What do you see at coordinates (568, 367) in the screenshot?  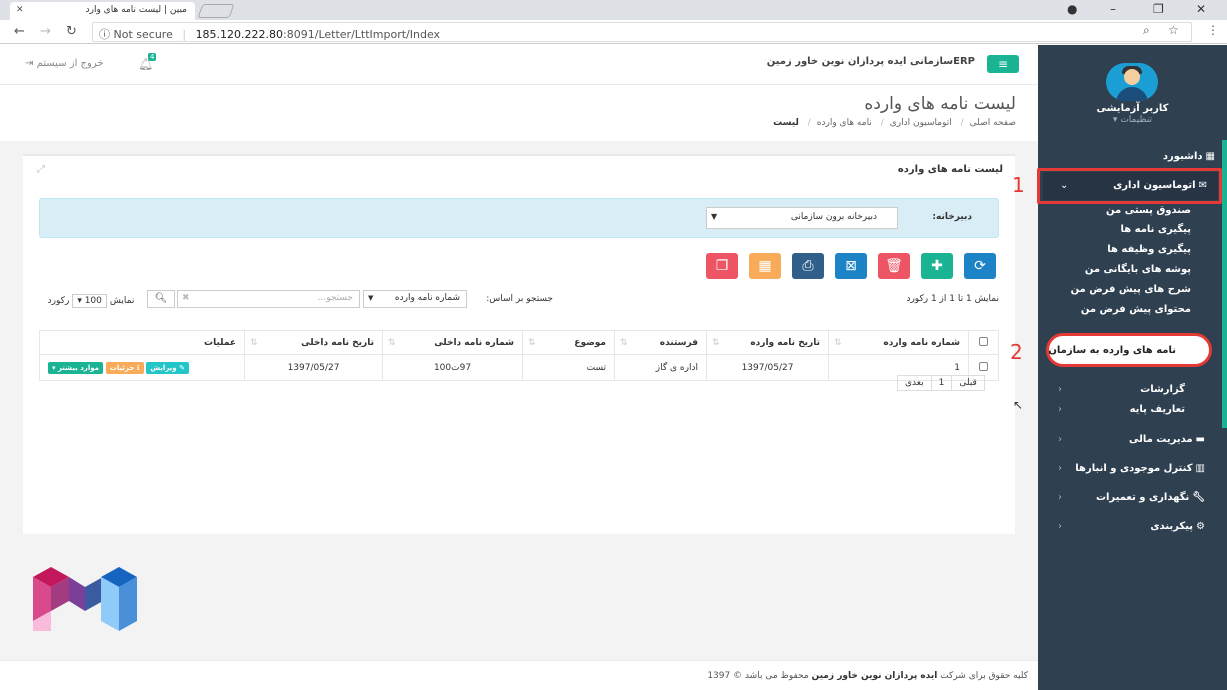 I see `cell-subject: تست` at bounding box center [568, 367].